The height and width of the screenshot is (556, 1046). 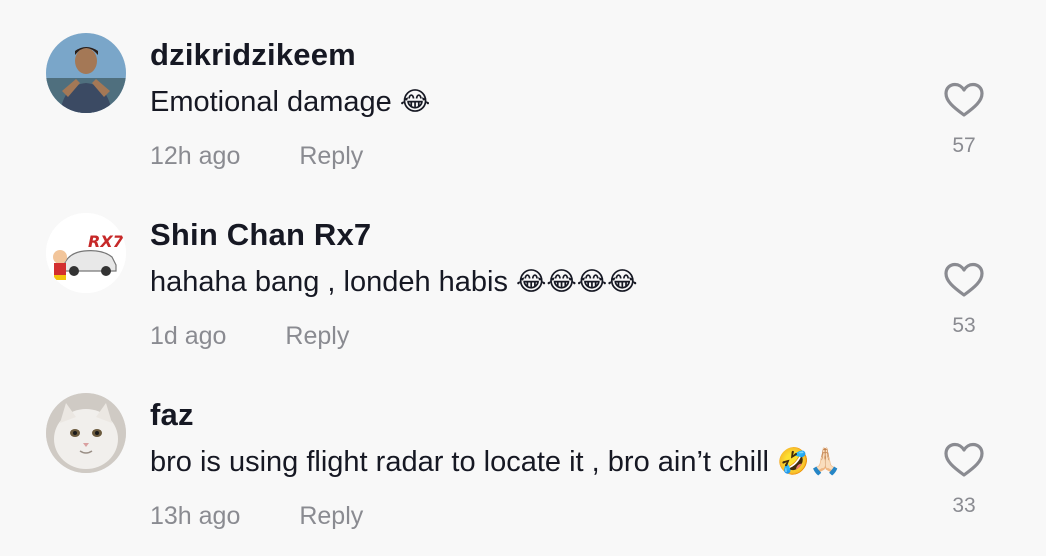 I want to click on comment-meta: 13h ago Reply, so click(x=256, y=516).